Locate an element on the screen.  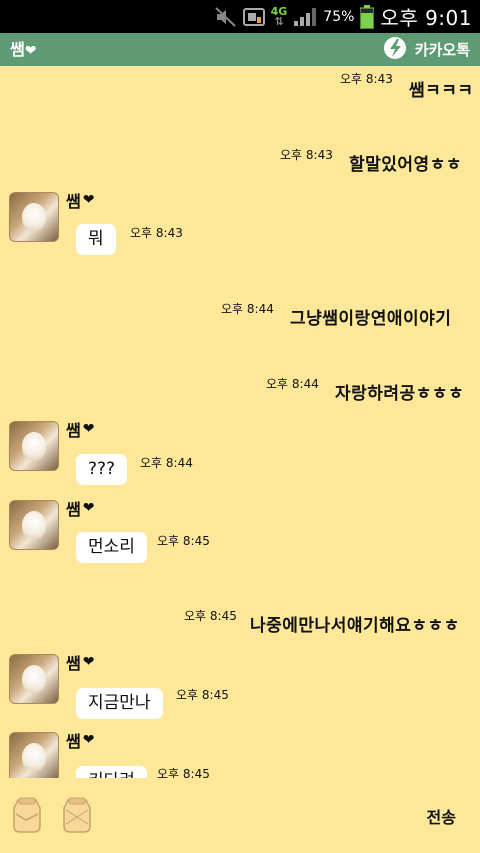
battery-percent: 75% is located at coordinates (339, 16).